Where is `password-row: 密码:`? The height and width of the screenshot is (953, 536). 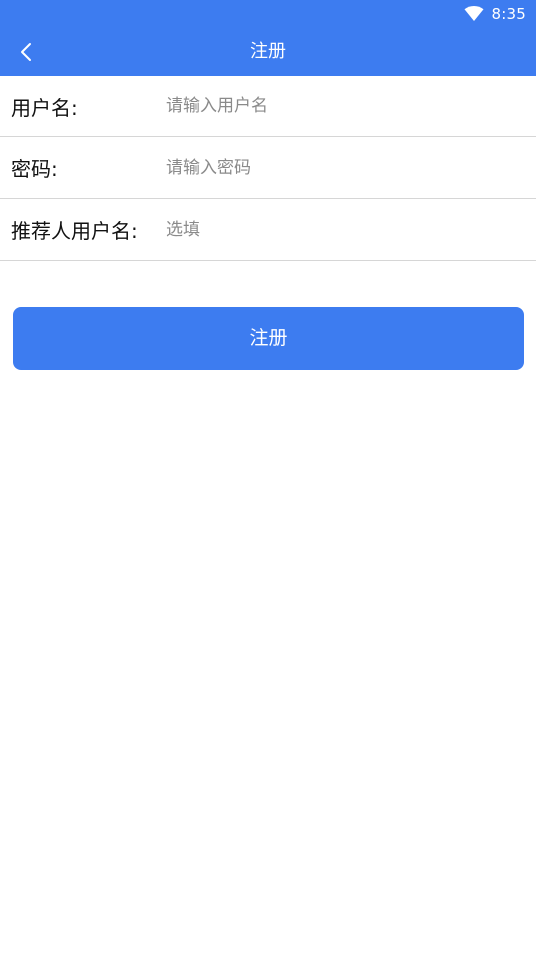 password-row: 密码: is located at coordinates (268, 168).